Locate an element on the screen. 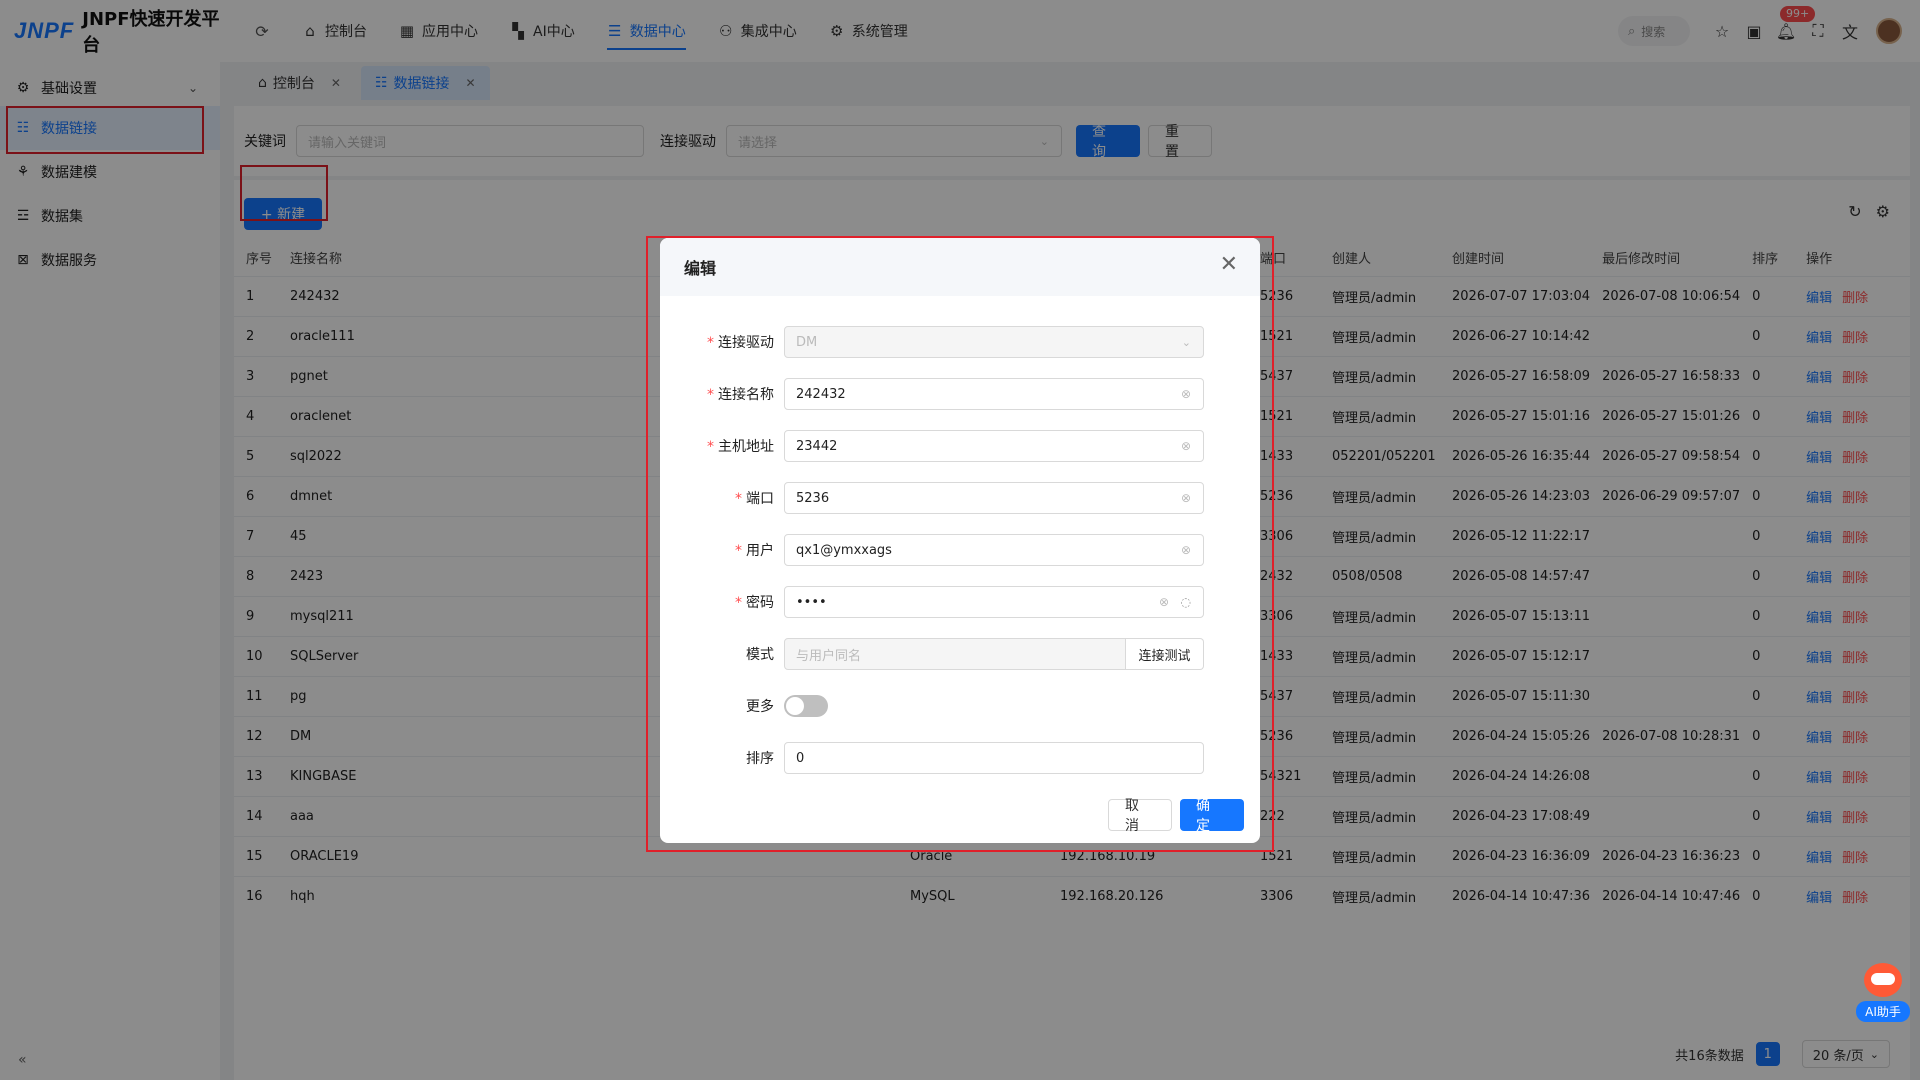 The height and width of the screenshot is (1080, 1920). robot-icon is located at coordinates (1883, 980).